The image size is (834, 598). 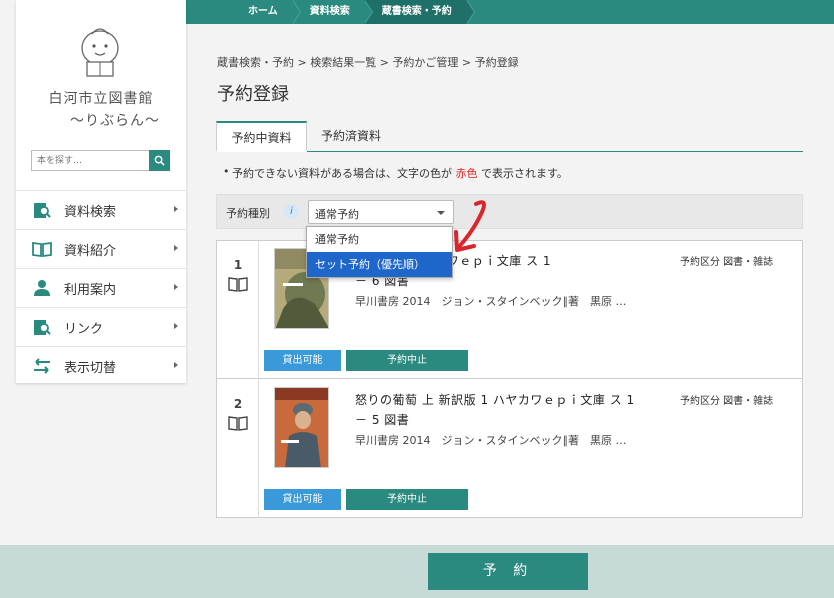 I want to click on tab-reserving: 予約中資料, so click(x=261, y=136).